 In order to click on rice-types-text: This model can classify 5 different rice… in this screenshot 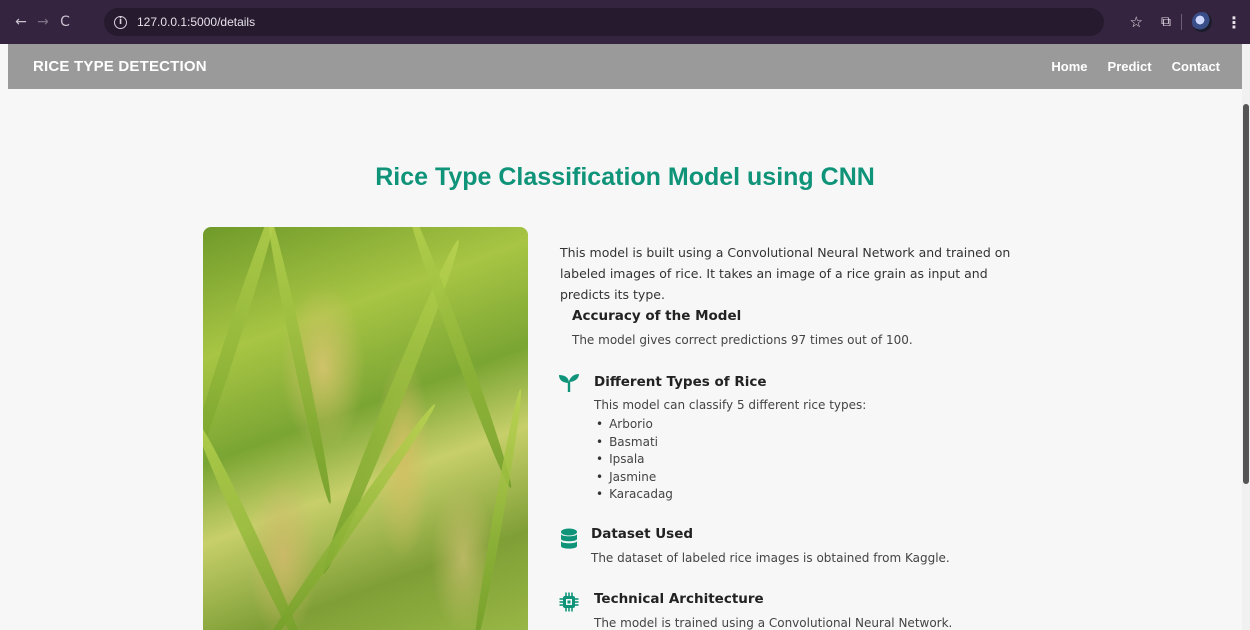, I will do `click(730, 405)`.